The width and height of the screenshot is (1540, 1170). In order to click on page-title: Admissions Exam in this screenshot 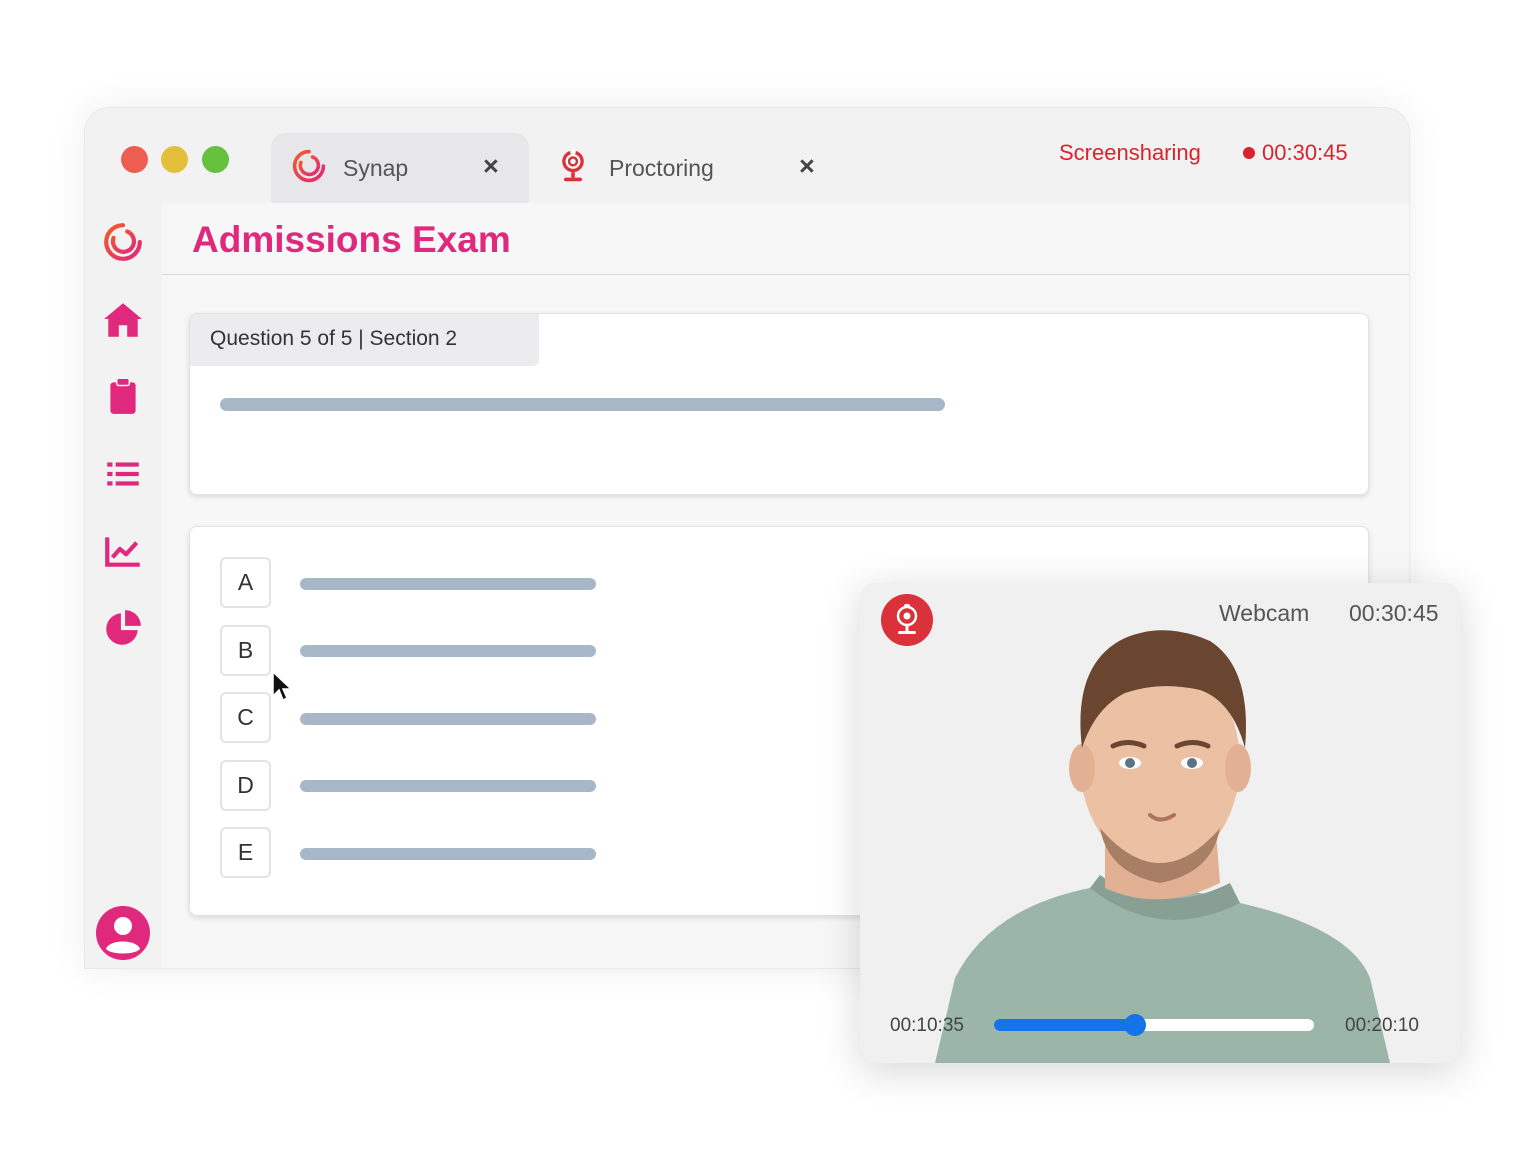, I will do `click(351, 239)`.